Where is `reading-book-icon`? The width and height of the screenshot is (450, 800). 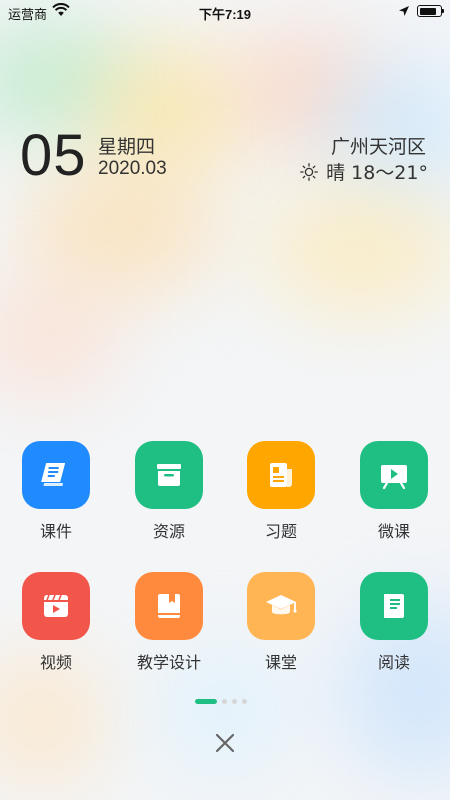 reading-book-icon is located at coordinates (394, 606).